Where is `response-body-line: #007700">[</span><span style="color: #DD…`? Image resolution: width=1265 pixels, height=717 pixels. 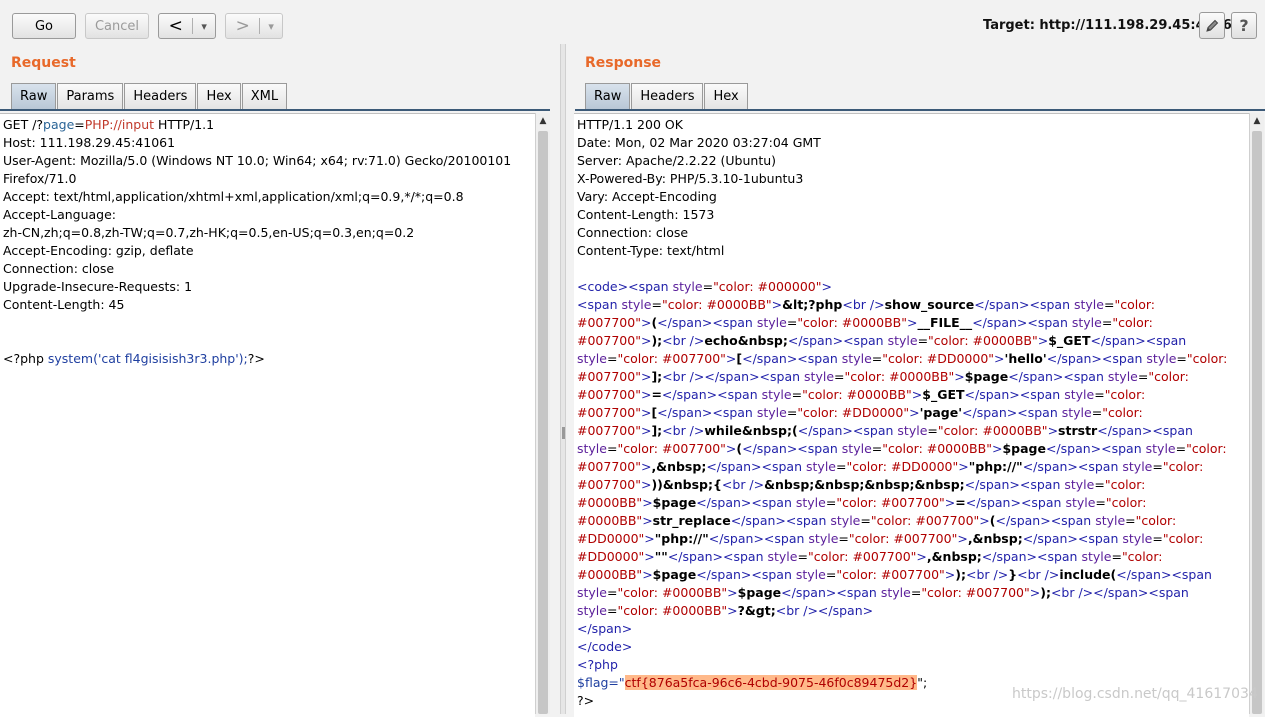 response-body-line: #007700">[</span><span style="color: #DD… is located at coordinates (860, 412).